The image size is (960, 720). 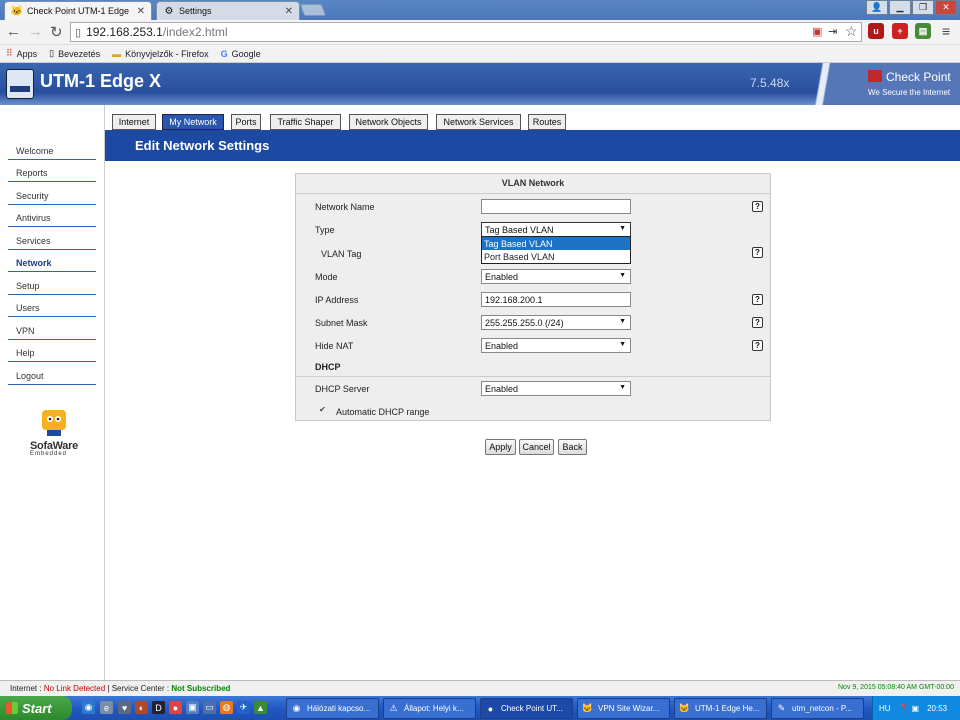 I want to click on network-name-input, so click(x=556, y=206).